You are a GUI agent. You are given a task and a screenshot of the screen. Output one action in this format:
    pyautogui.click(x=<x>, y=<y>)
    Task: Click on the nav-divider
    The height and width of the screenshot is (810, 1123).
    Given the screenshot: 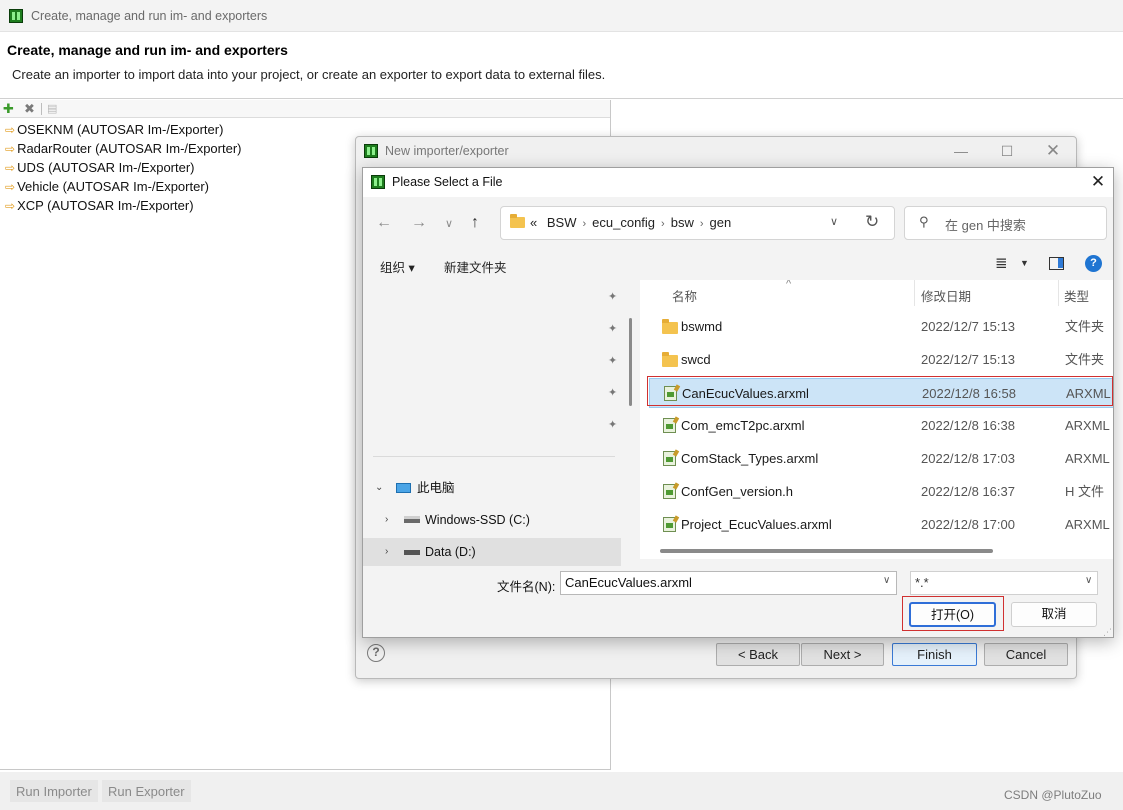 What is the action you would take?
    pyautogui.click(x=494, y=456)
    